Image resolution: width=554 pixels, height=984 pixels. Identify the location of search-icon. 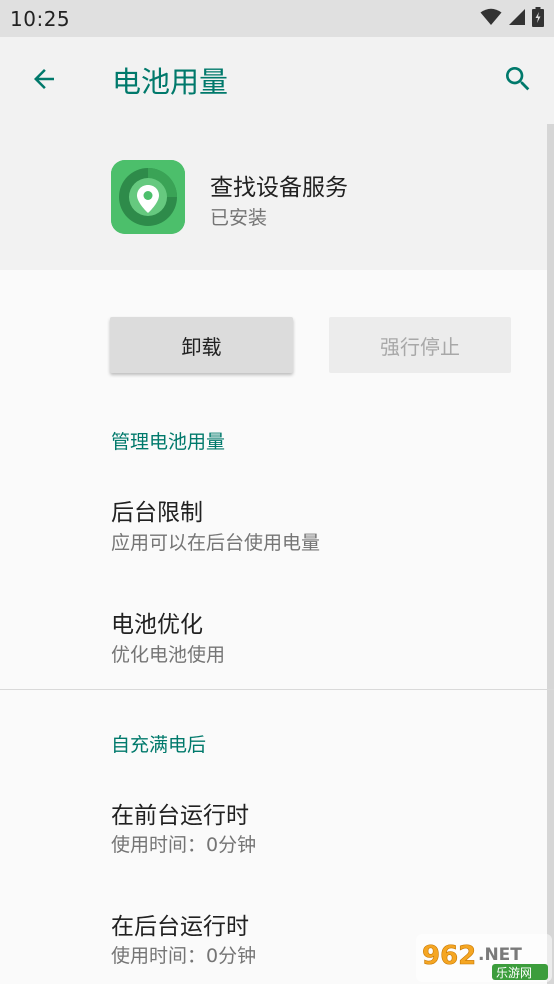
(518, 81).